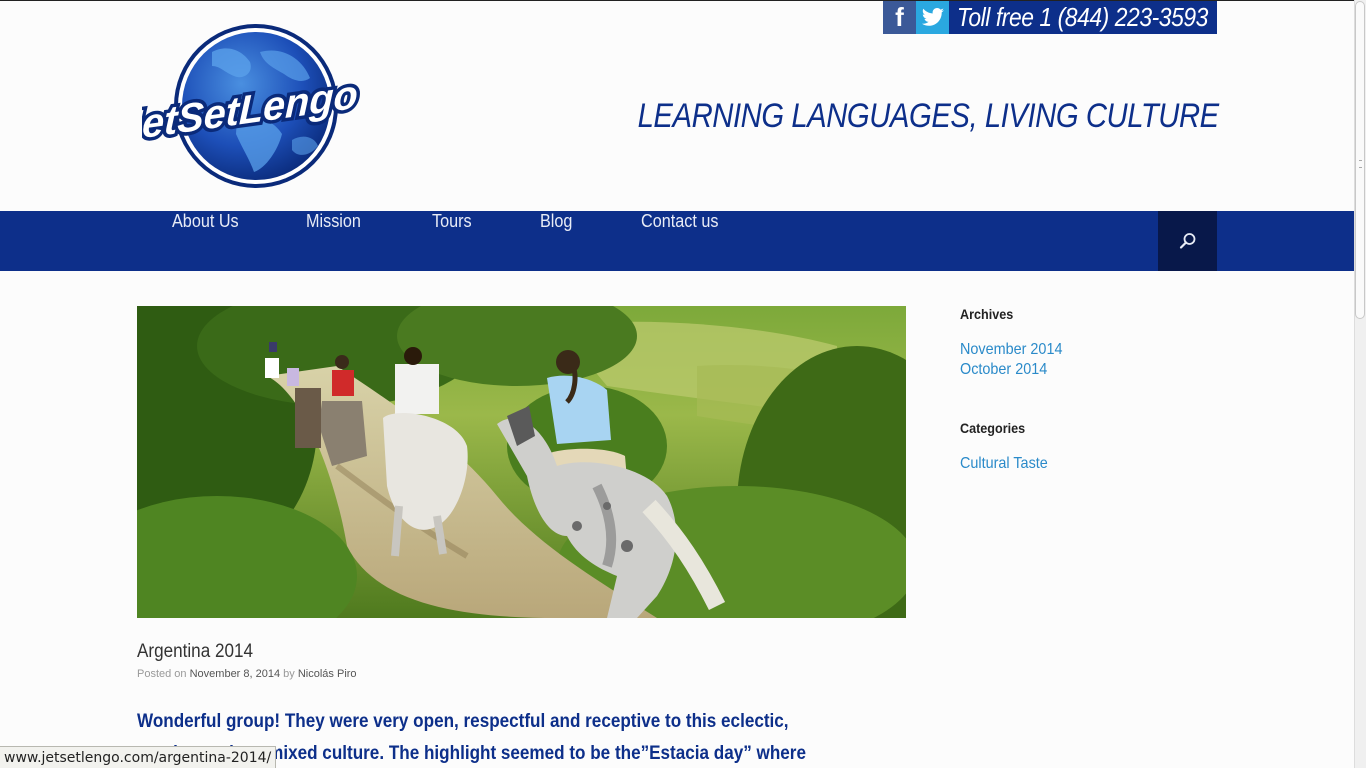  What do you see at coordinates (452, 241) in the screenshot?
I see `nav-tours: Tours` at bounding box center [452, 241].